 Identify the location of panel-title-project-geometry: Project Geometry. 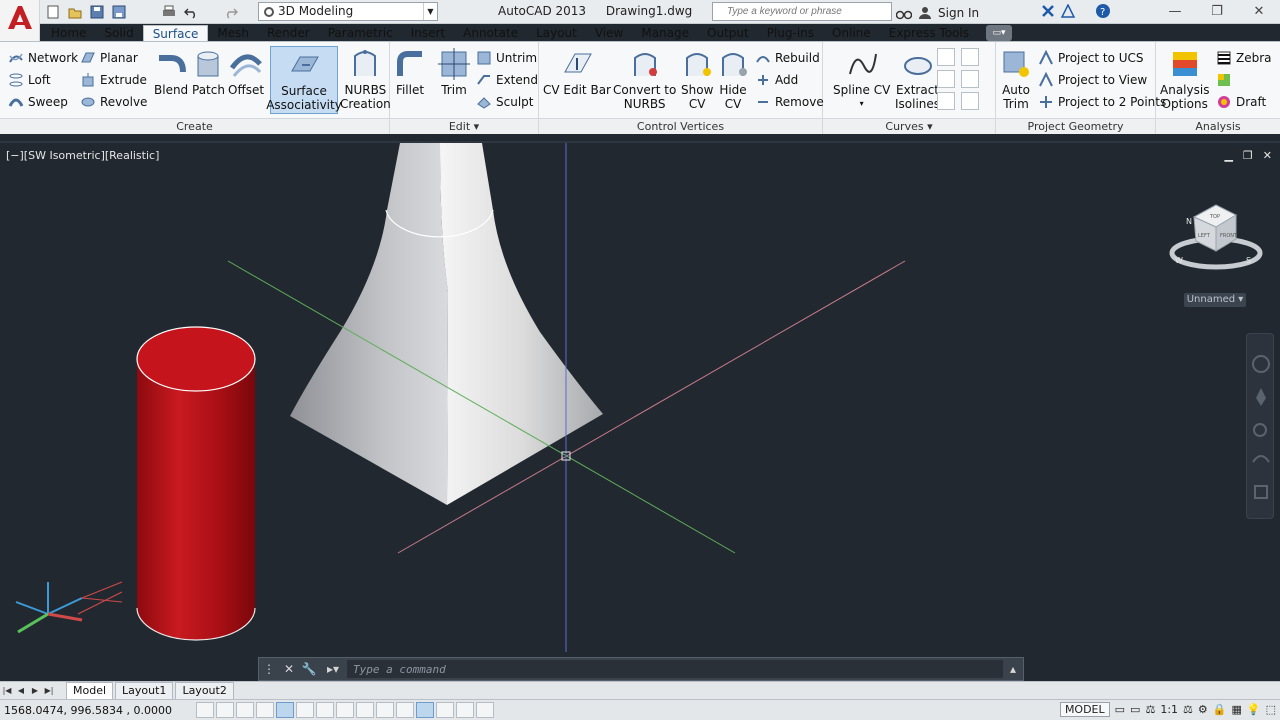
(1075, 126).